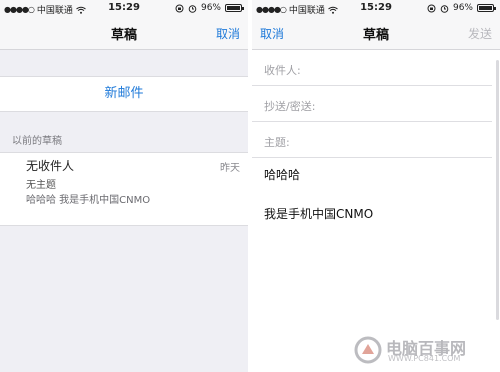 The image size is (500, 372). Describe the element at coordinates (228, 33) in the screenshot. I see `cancel-button: 取消` at that location.